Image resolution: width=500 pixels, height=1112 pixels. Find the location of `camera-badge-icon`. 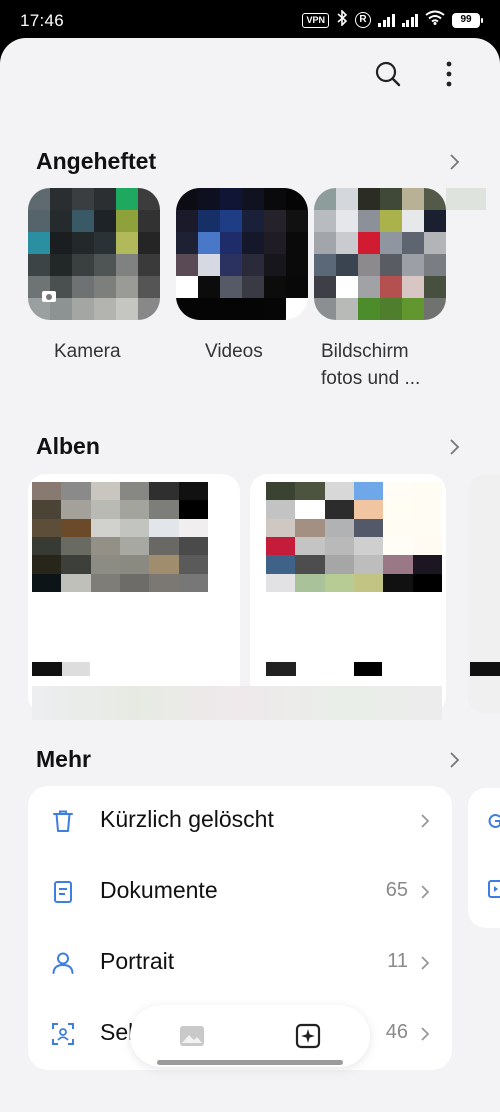

camera-badge-icon is located at coordinates (49, 296).